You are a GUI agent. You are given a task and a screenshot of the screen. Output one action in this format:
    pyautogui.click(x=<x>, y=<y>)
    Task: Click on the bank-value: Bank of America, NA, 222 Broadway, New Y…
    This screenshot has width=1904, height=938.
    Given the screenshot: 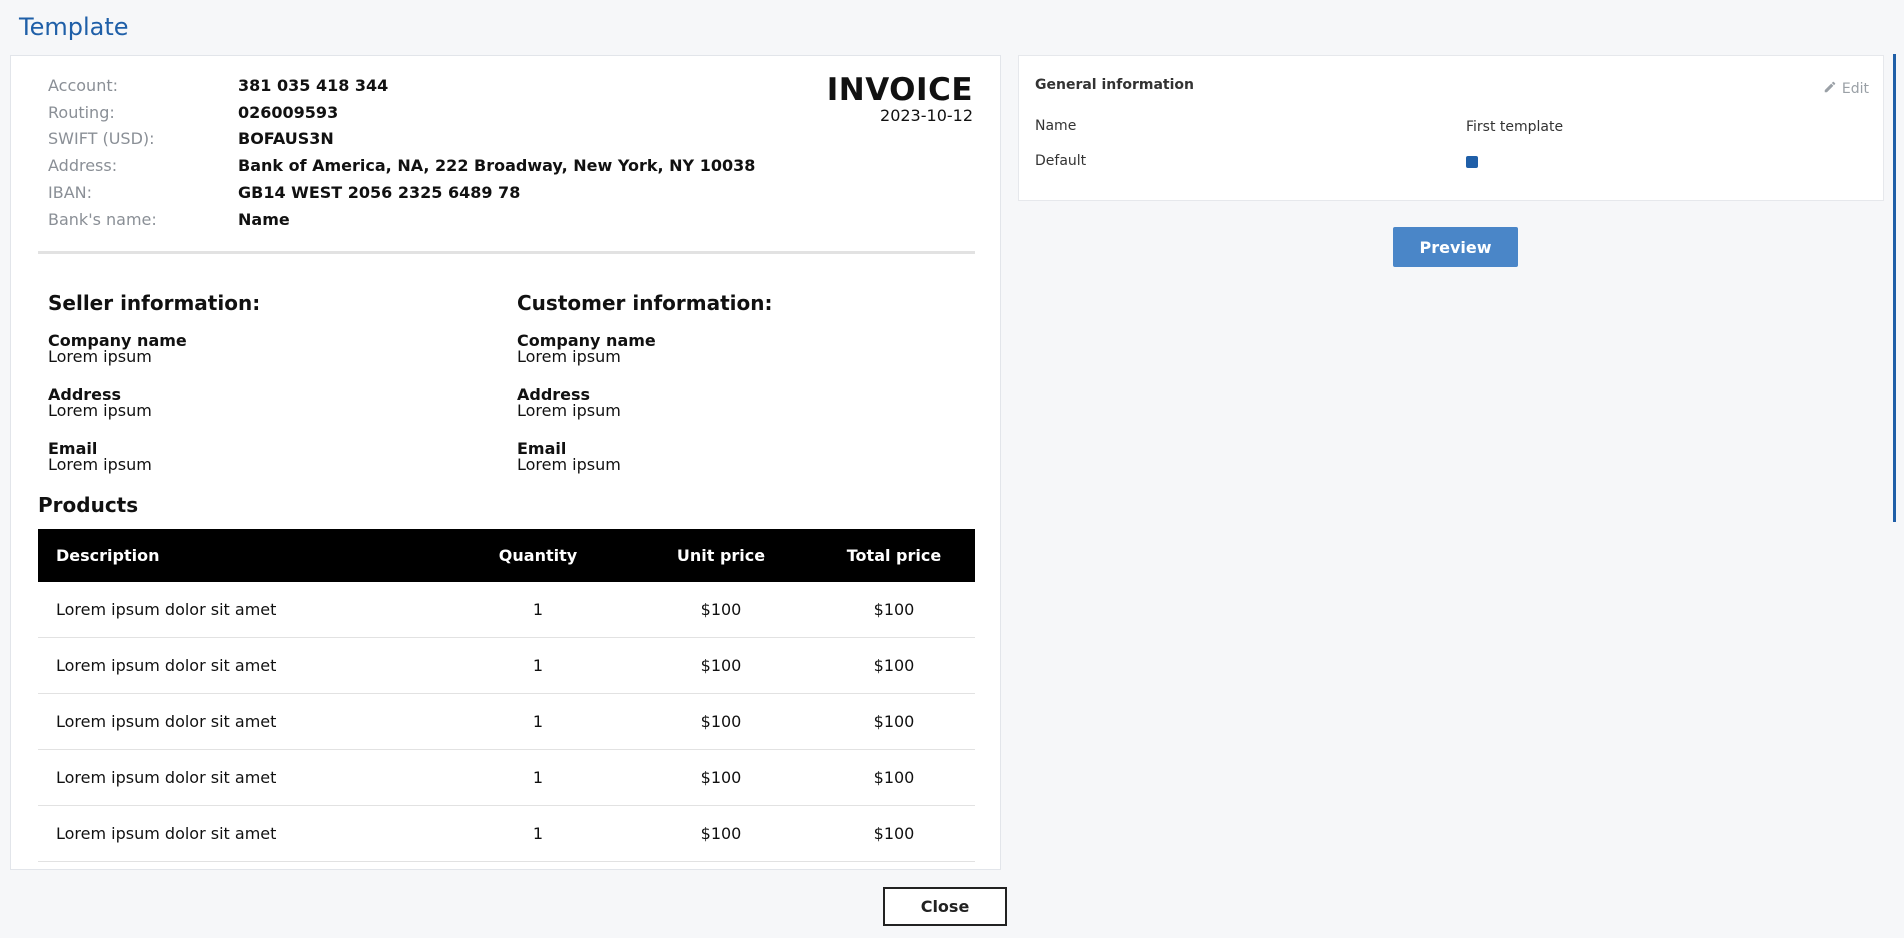 What is the action you would take?
    pyautogui.click(x=497, y=166)
    